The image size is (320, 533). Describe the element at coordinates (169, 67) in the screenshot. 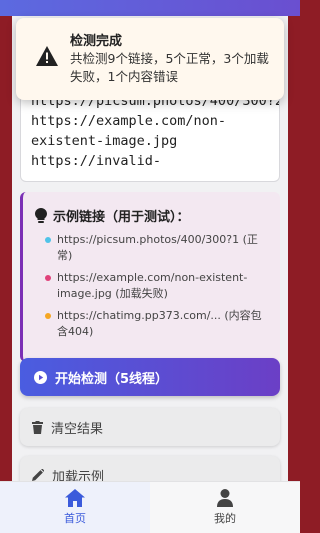

I see `toast-message: 共检测9个链接，5个正常，3个加载失败，1个内容错误` at that location.